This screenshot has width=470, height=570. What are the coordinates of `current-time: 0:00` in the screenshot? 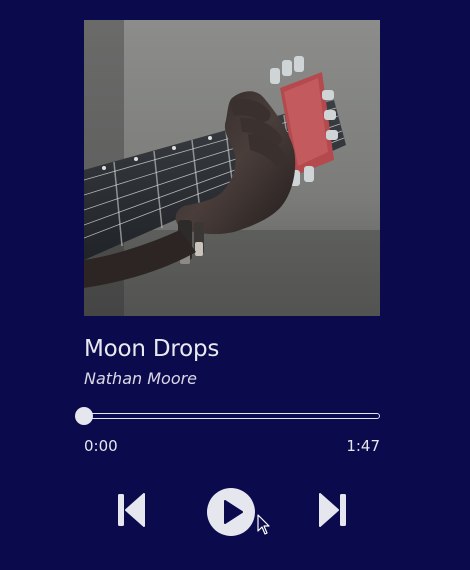 It's located at (101, 446).